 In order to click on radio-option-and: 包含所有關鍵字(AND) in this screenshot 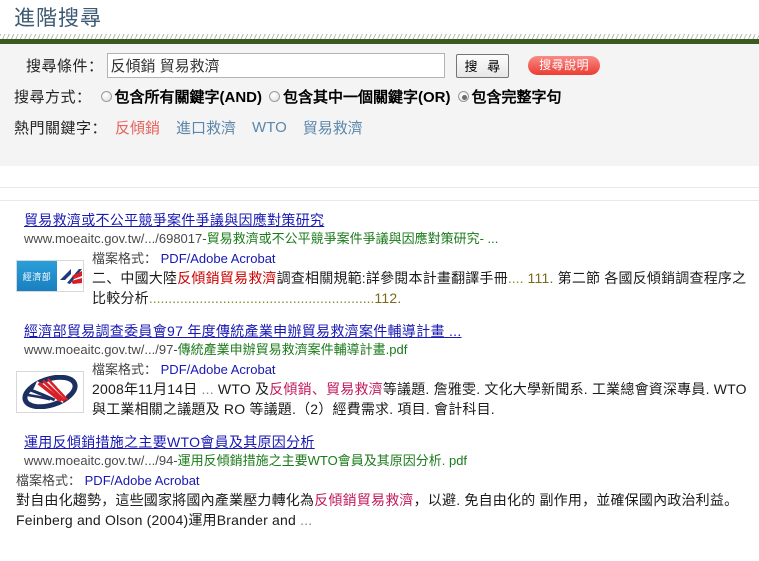, I will do `click(181, 96)`.